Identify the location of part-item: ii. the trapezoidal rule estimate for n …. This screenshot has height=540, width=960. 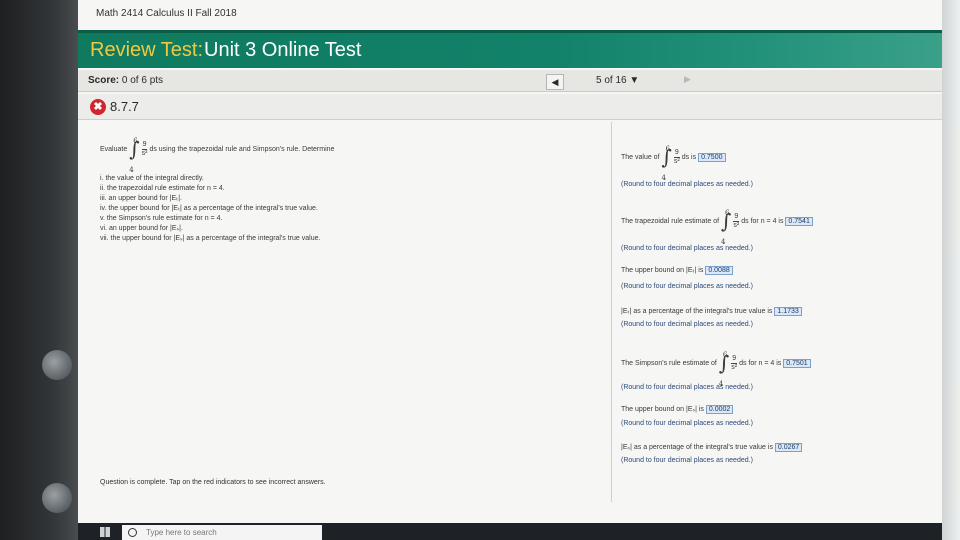
(162, 188).